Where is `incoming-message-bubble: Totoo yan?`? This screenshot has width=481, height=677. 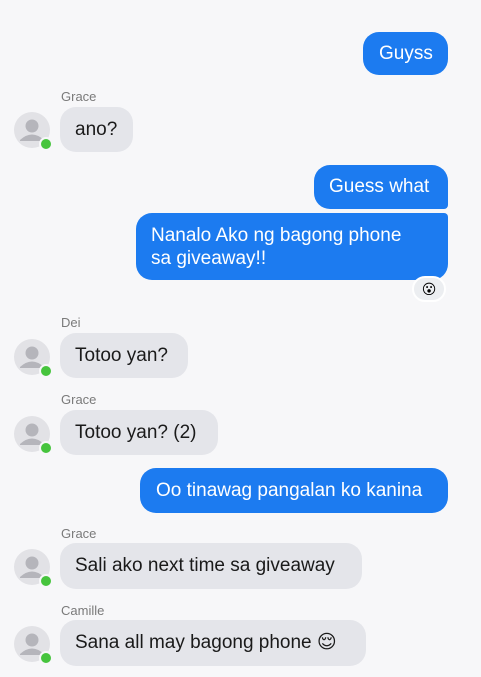
incoming-message-bubble: Totoo yan? is located at coordinates (124, 355).